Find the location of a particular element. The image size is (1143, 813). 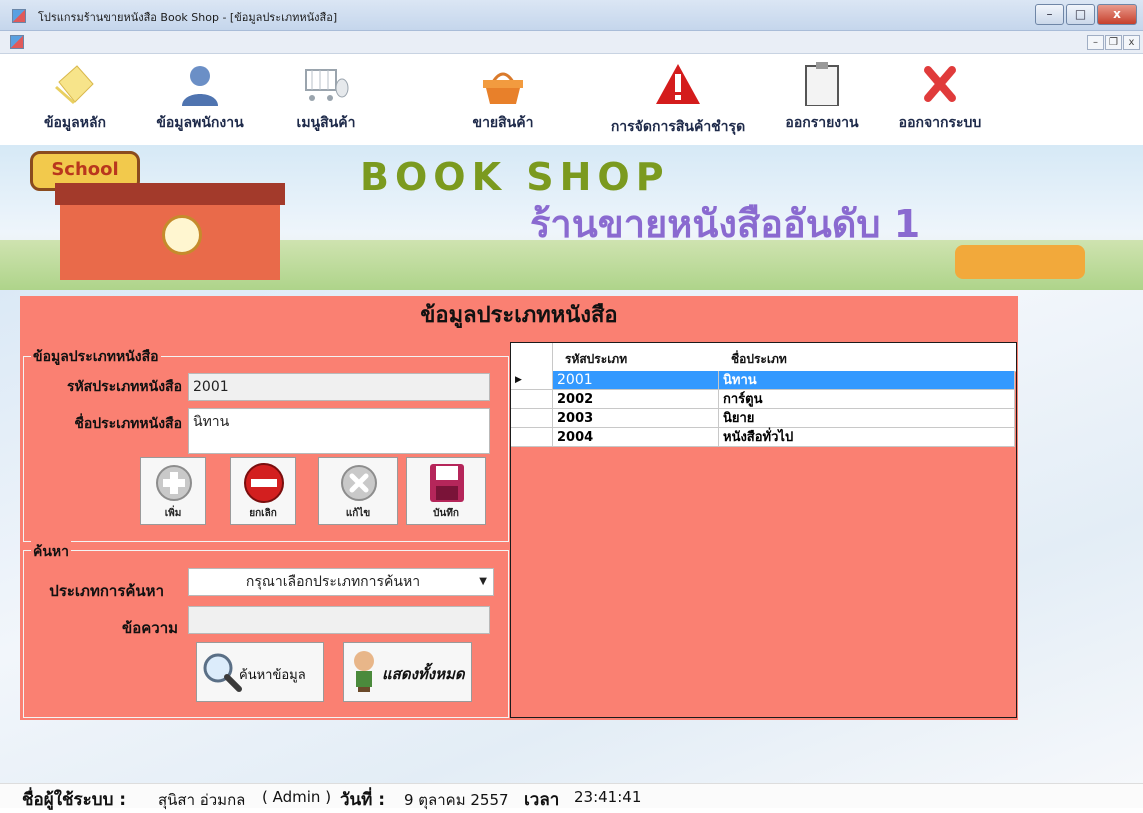

grid-header: รหัสประเภท ชื่อประเภท is located at coordinates (763, 357).